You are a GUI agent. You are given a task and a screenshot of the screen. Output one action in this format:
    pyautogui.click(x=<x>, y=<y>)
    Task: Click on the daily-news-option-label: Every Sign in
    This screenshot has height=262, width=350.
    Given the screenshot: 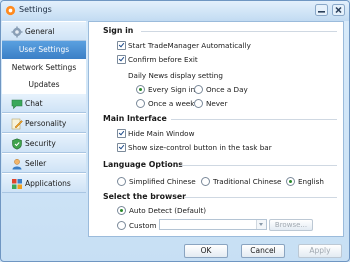 What is the action you would take?
    pyautogui.click(x=172, y=89)
    